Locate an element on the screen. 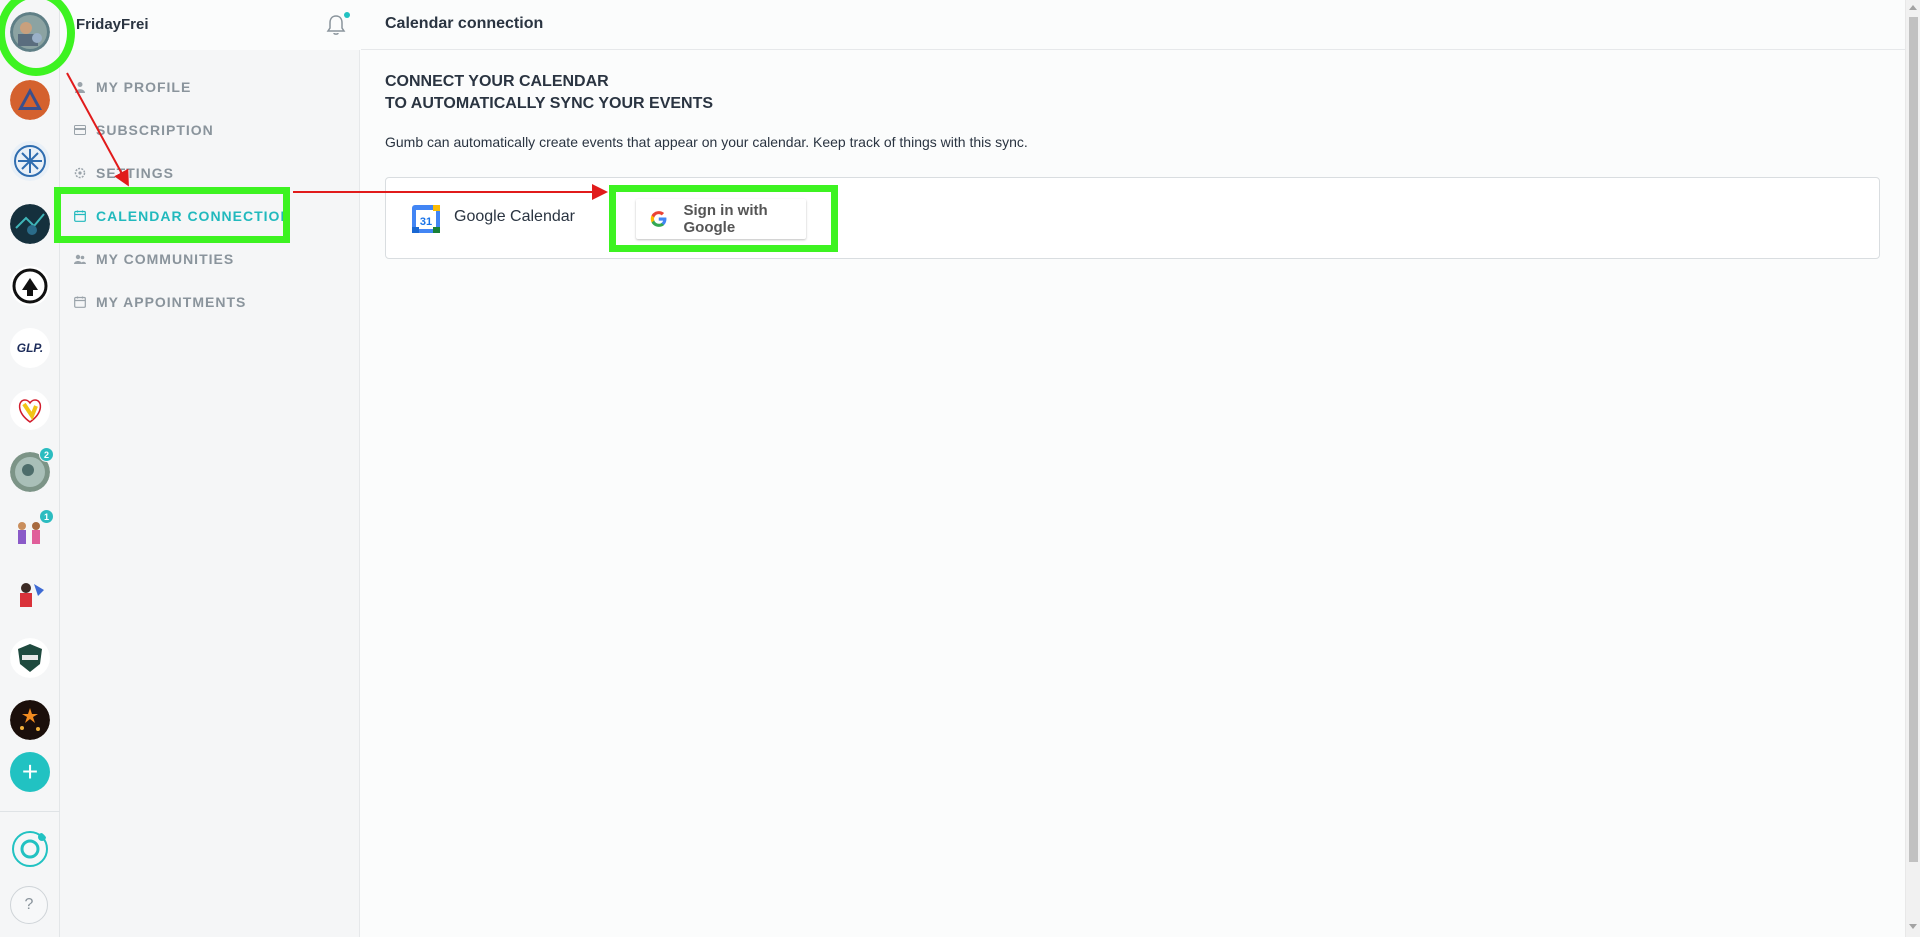 This screenshot has height=937, width=1920. sidebar-header: FridayFrei is located at coordinates (210, 25).